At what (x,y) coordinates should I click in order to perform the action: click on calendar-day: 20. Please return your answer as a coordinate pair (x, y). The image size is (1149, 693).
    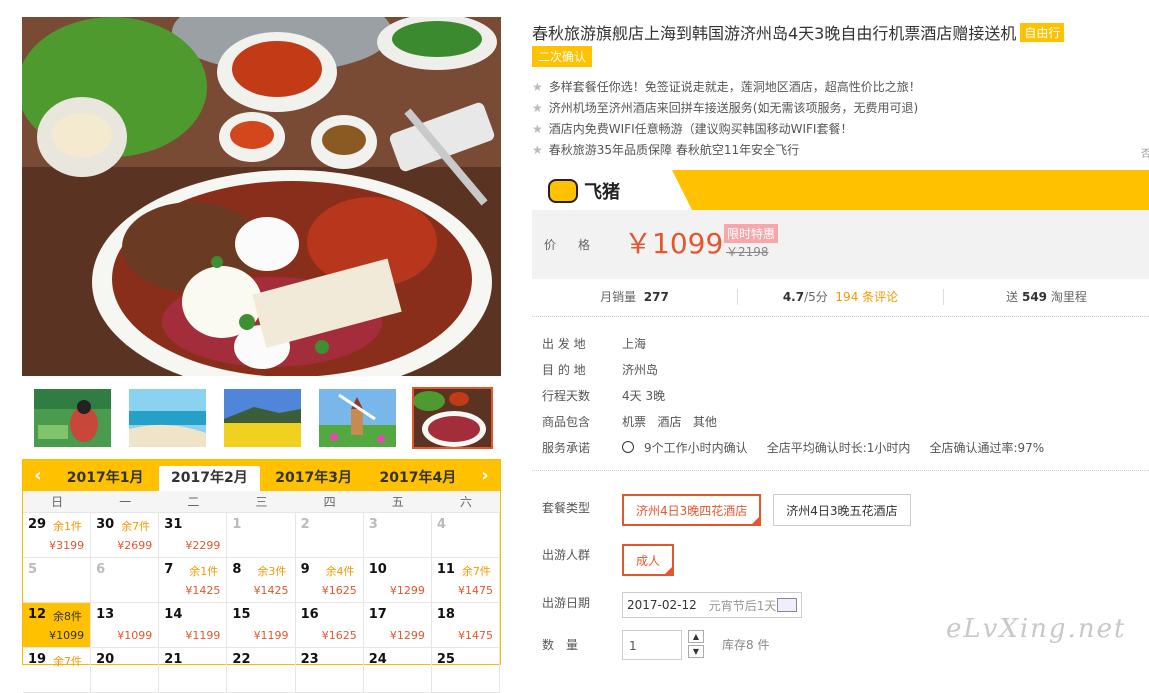
    Looking at the image, I should click on (125, 670).